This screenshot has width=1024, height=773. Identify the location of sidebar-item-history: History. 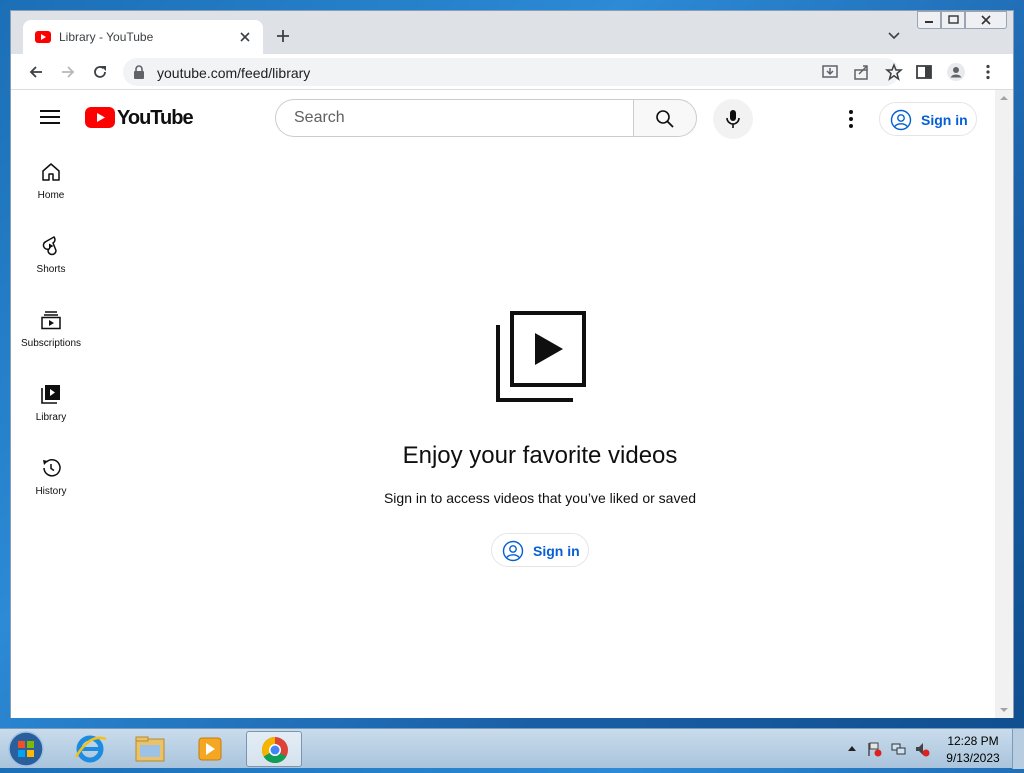
(51, 477).